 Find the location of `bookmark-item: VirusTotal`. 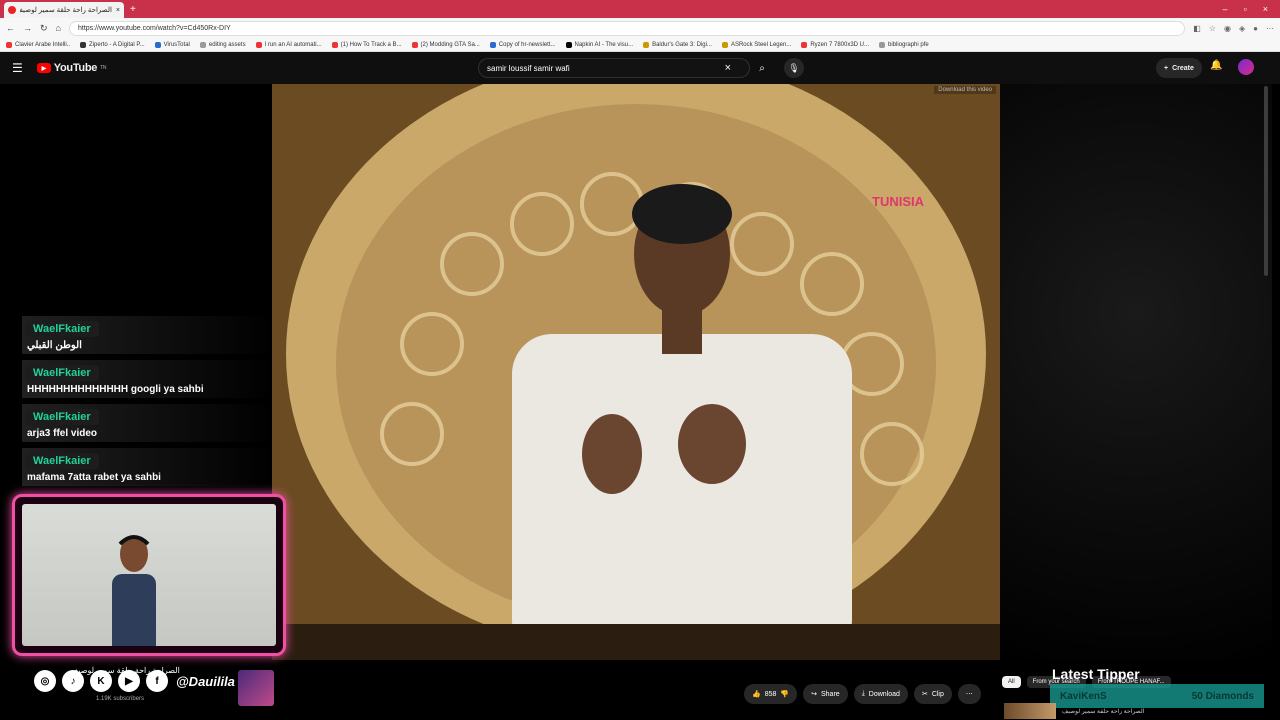

bookmark-item: VirusTotal is located at coordinates (172, 44).